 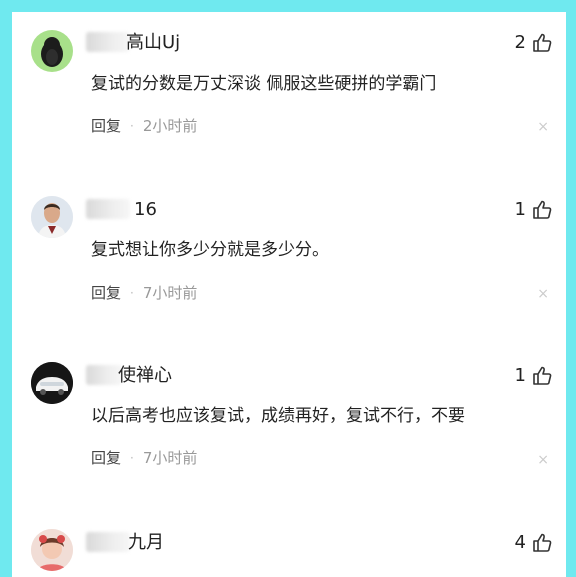 I want to click on like-button: 4, so click(x=533, y=543).